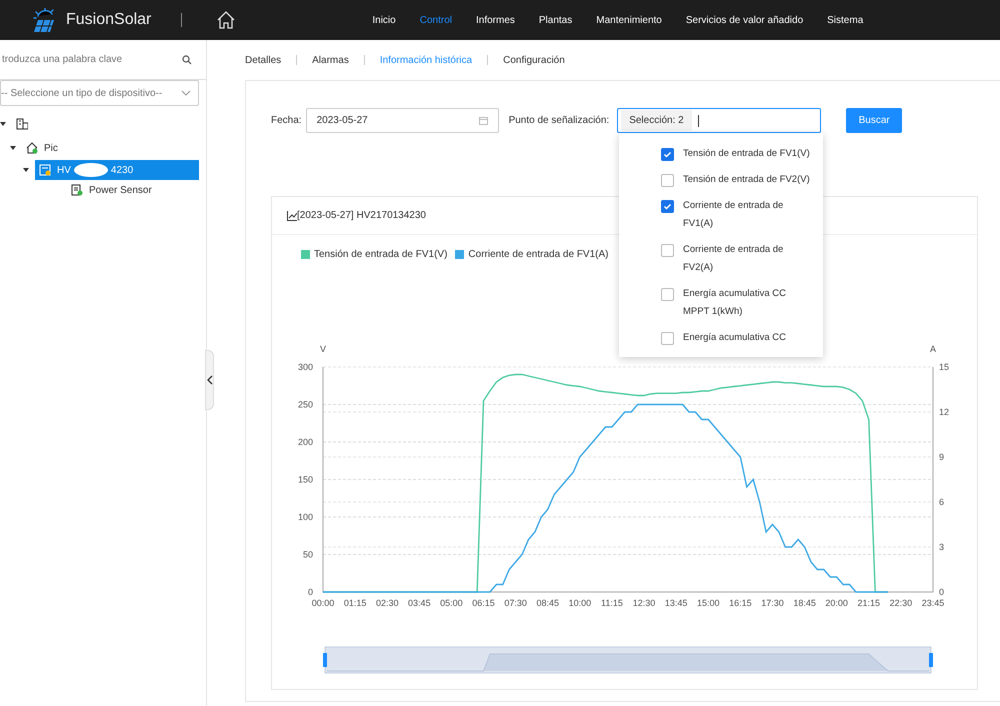 The height and width of the screenshot is (706, 1000). I want to click on axis-tick-label: 07:30, so click(515, 603).